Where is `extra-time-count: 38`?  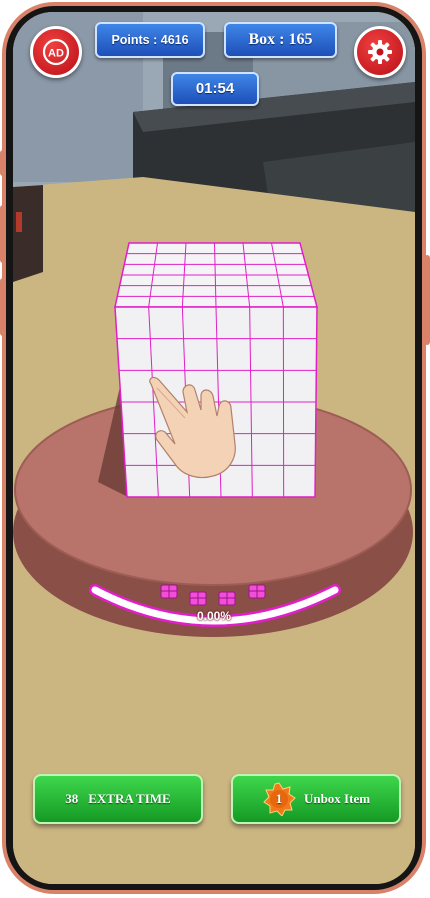
extra-time-count: 38 is located at coordinates (72, 798).